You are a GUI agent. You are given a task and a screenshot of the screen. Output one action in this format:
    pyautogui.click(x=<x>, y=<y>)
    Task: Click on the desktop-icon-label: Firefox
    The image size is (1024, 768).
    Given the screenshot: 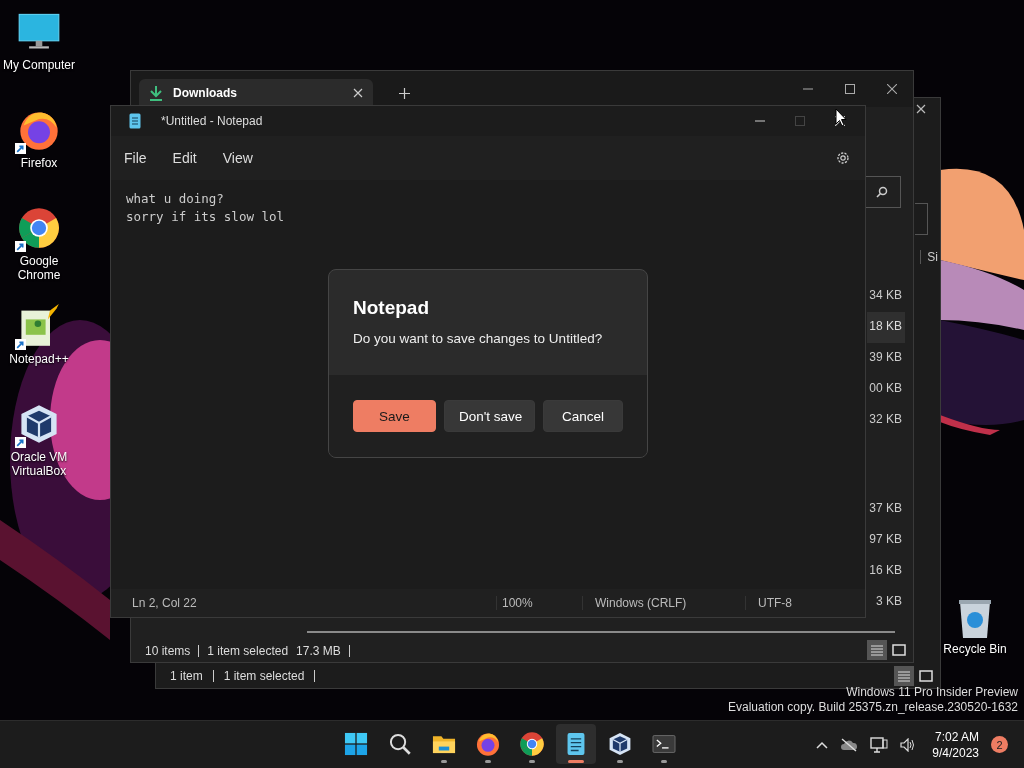 What is the action you would take?
    pyautogui.click(x=39, y=163)
    